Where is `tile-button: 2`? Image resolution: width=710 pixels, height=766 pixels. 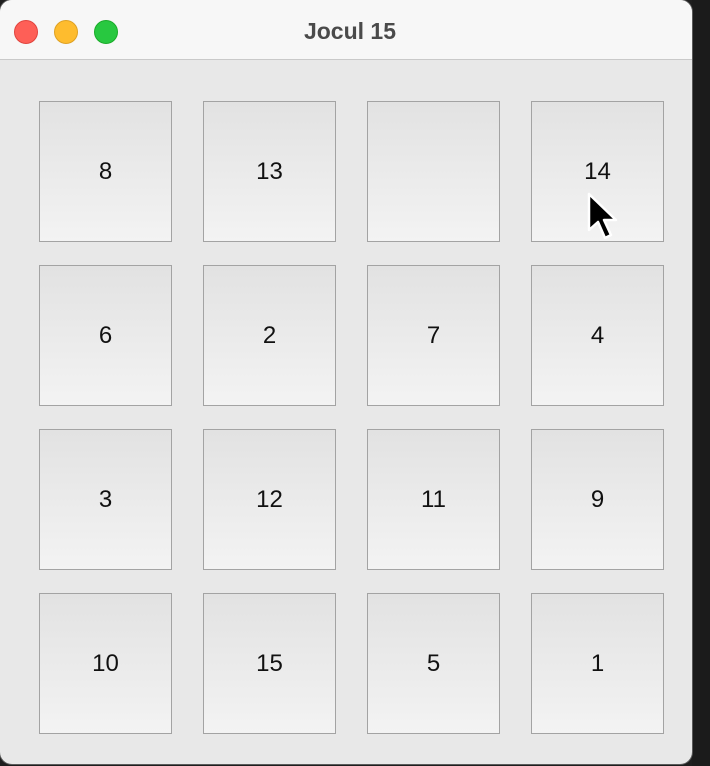 tile-button: 2 is located at coordinates (269, 335).